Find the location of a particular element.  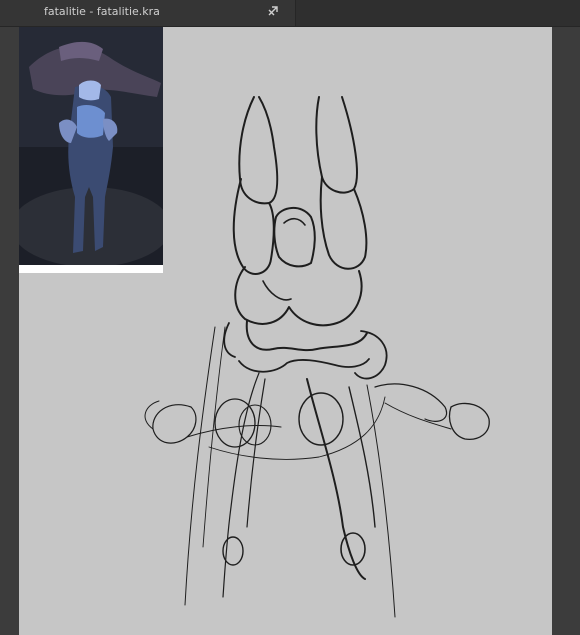

reference-image is located at coordinates (91, 150).